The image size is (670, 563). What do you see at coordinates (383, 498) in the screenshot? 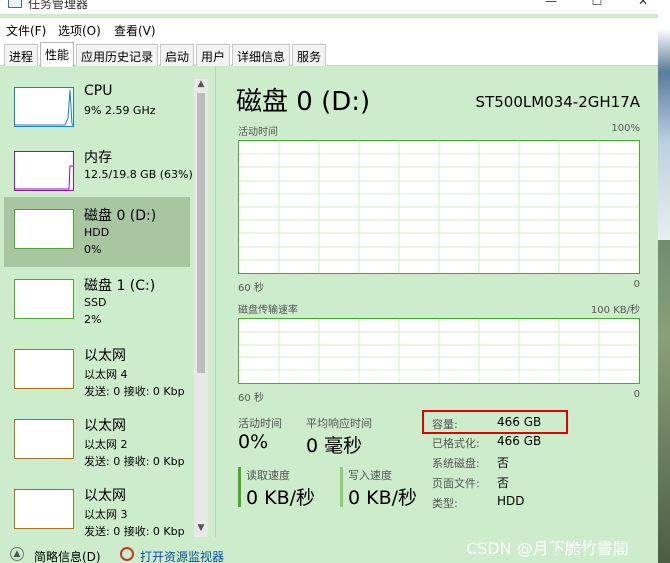
I see `write-speed-value: 0 KB/秒` at bounding box center [383, 498].